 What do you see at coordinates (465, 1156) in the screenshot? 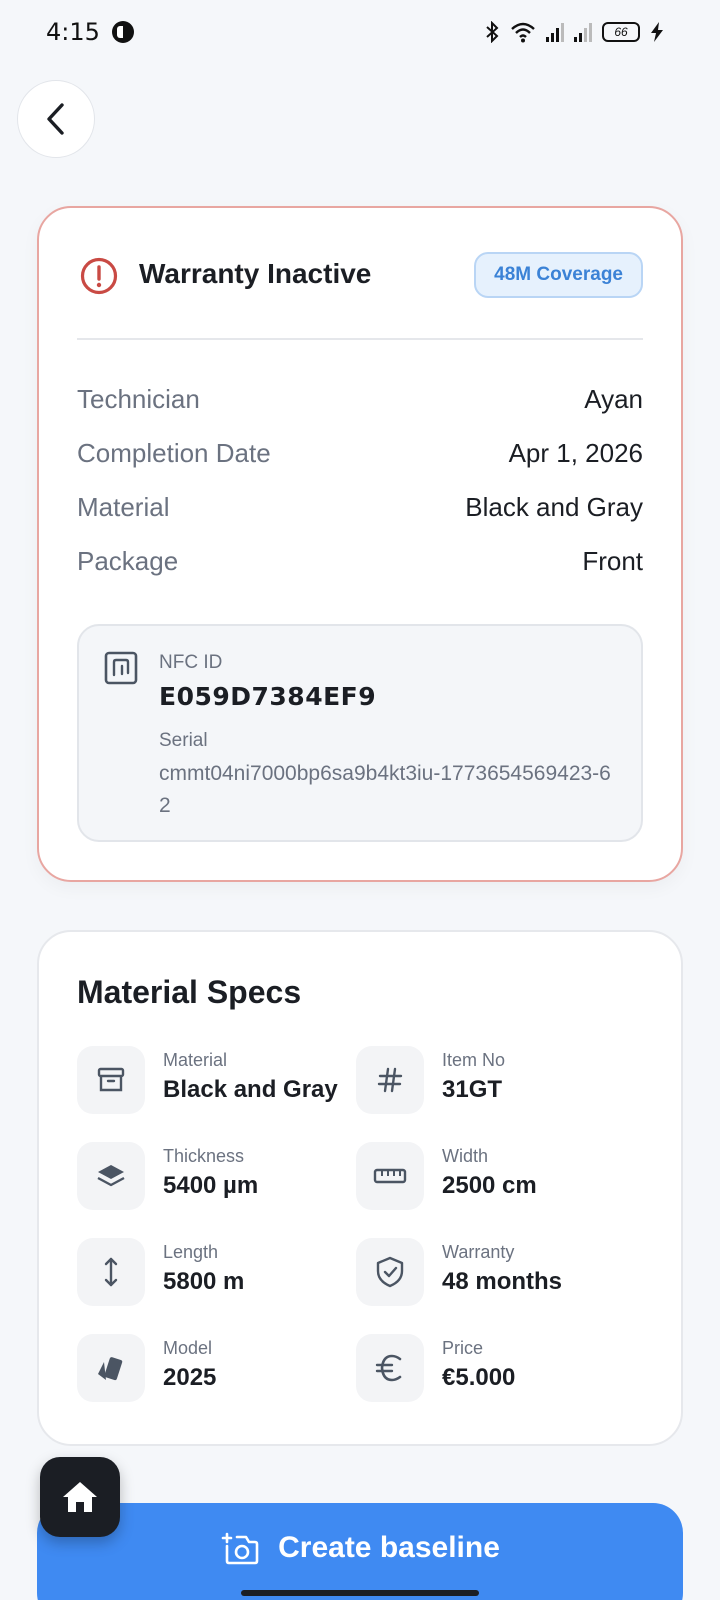
I see `spec-label: Width` at bounding box center [465, 1156].